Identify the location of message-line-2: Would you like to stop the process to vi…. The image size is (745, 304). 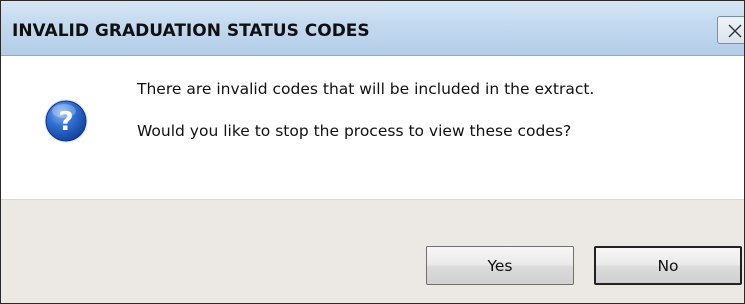
(354, 131).